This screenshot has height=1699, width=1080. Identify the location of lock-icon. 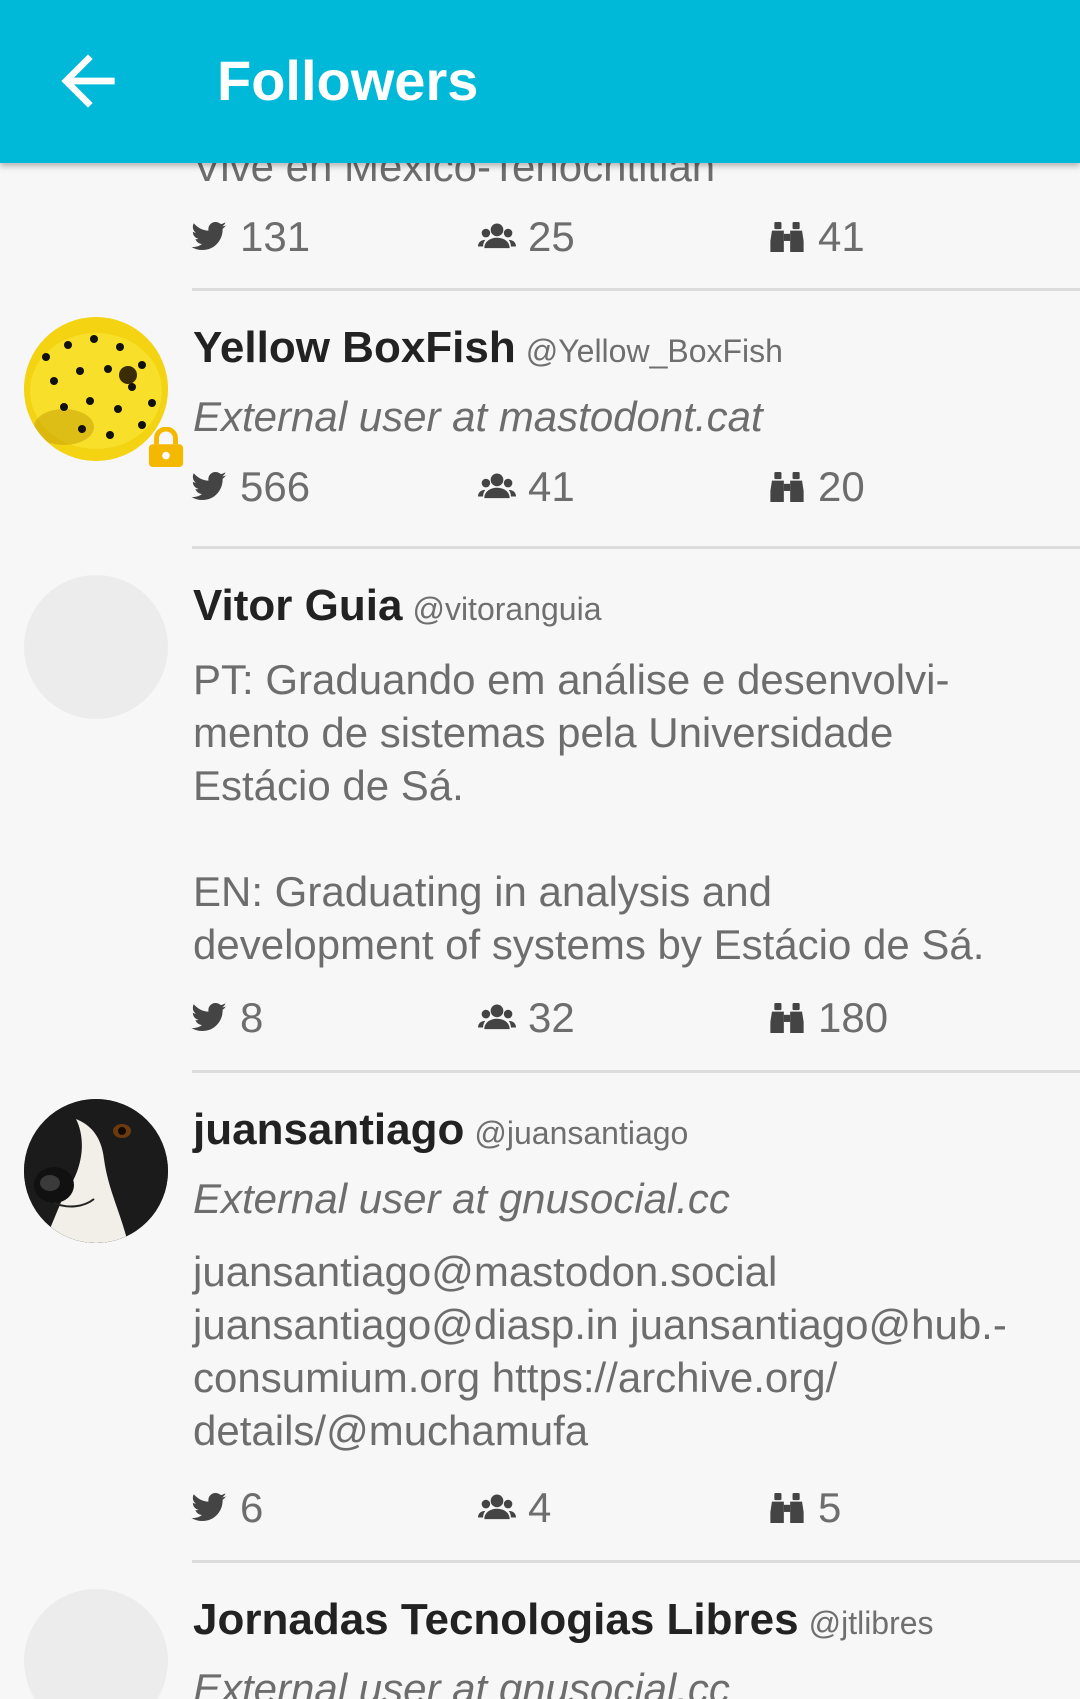
(166, 447).